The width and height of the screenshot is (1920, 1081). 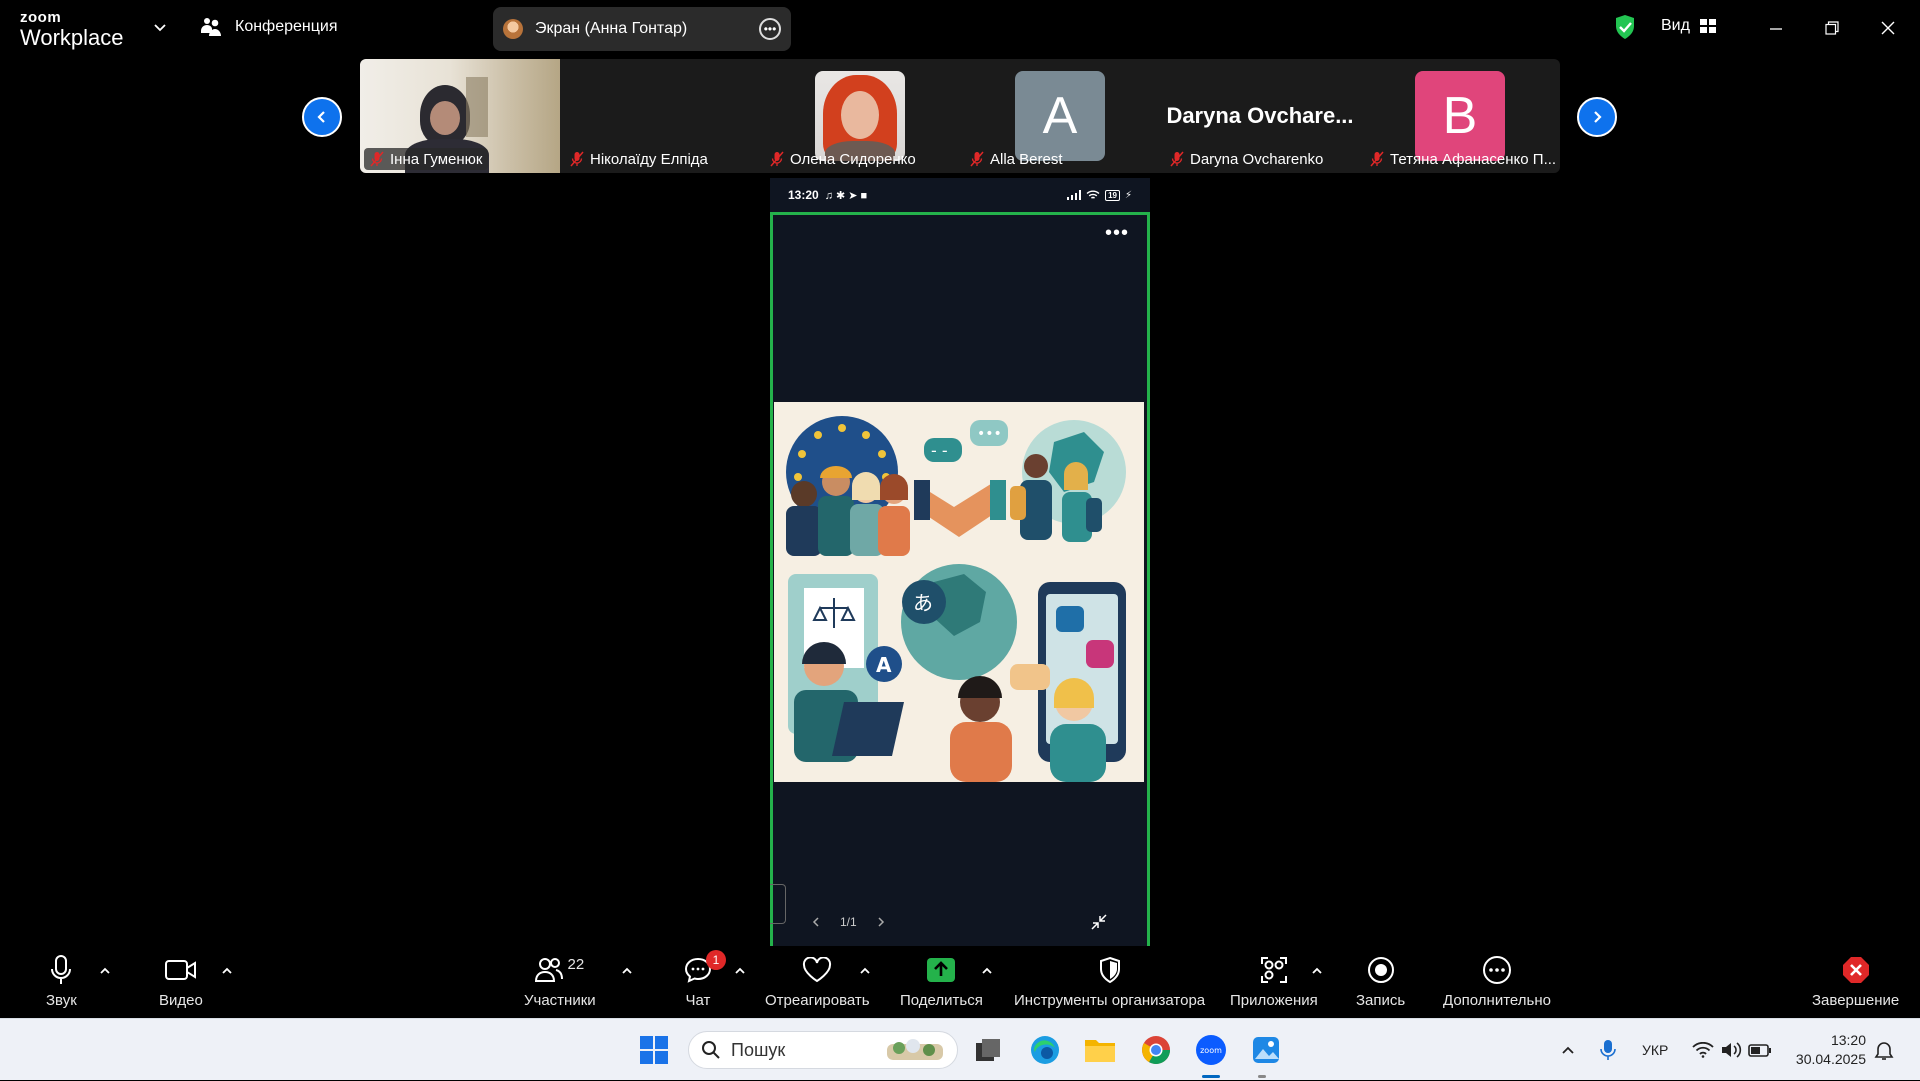 What do you see at coordinates (61, 980) in the screenshot?
I see `audio-button: Звук` at bounding box center [61, 980].